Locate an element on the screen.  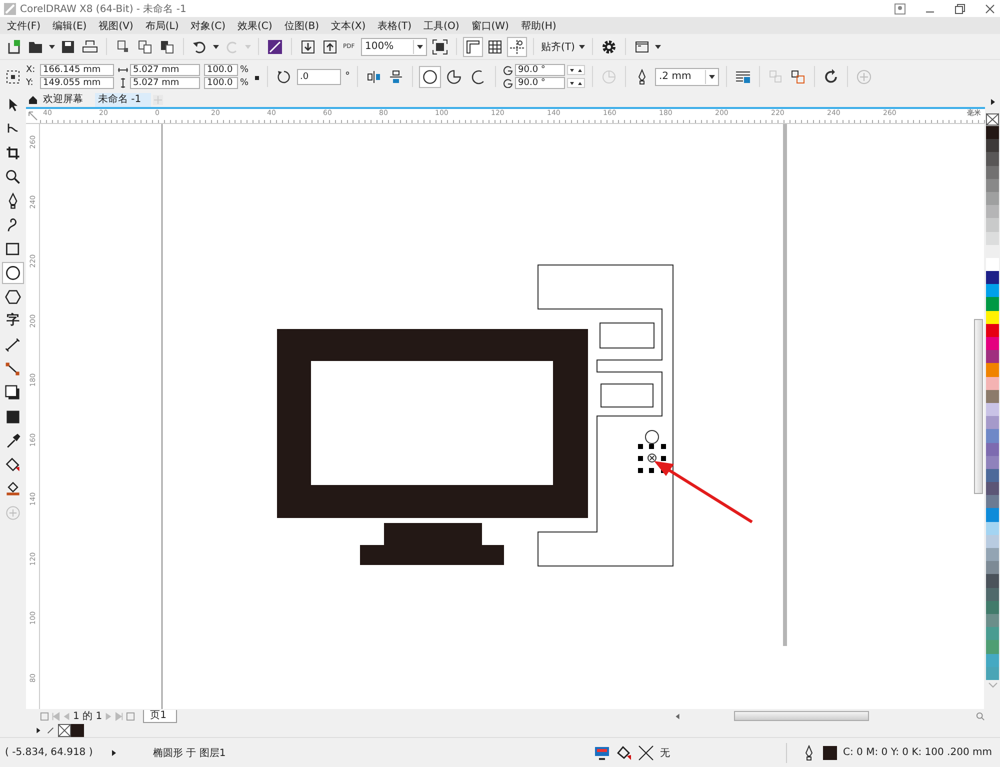
eyedropper-icon is located at coordinates (50, 730).